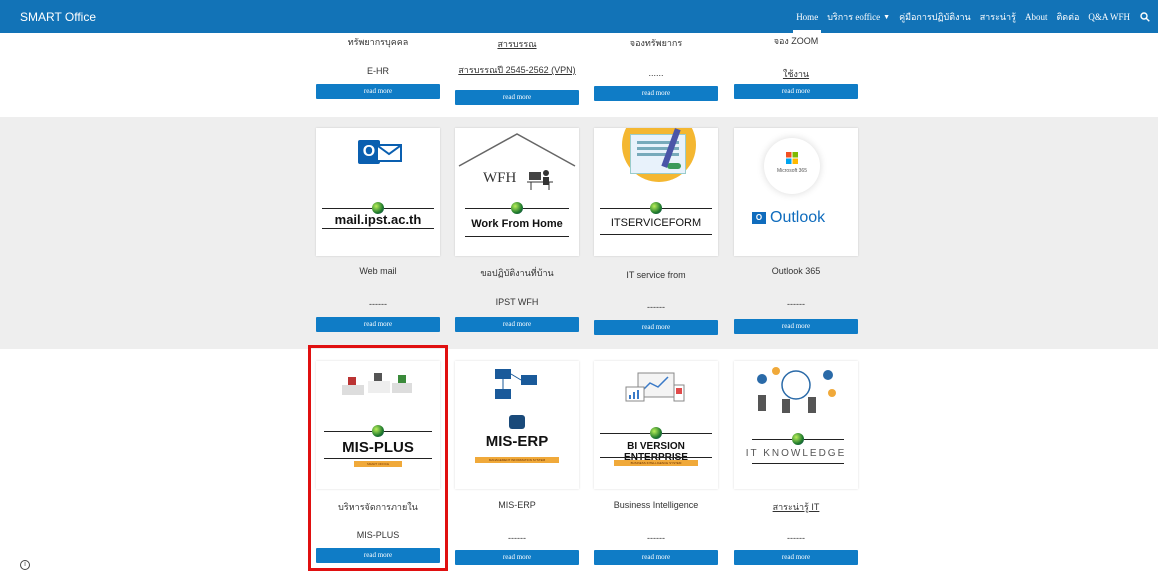  What do you see at coordinates (759, 218) in the screenshot?
I see `outlook-icon: O` at bounding box center [759, 218].